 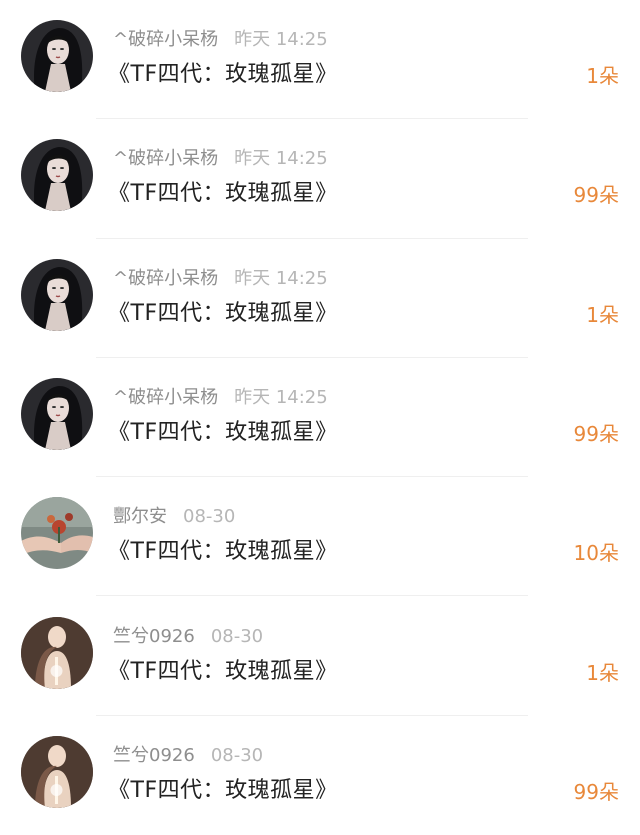 What do you see at coordinates (320, 775) in the screenshot?
I see `list-item: 竺兮0926 08-30 《TF四代：玫瑰孤星》 99朵` at bounding box center [320, 775].